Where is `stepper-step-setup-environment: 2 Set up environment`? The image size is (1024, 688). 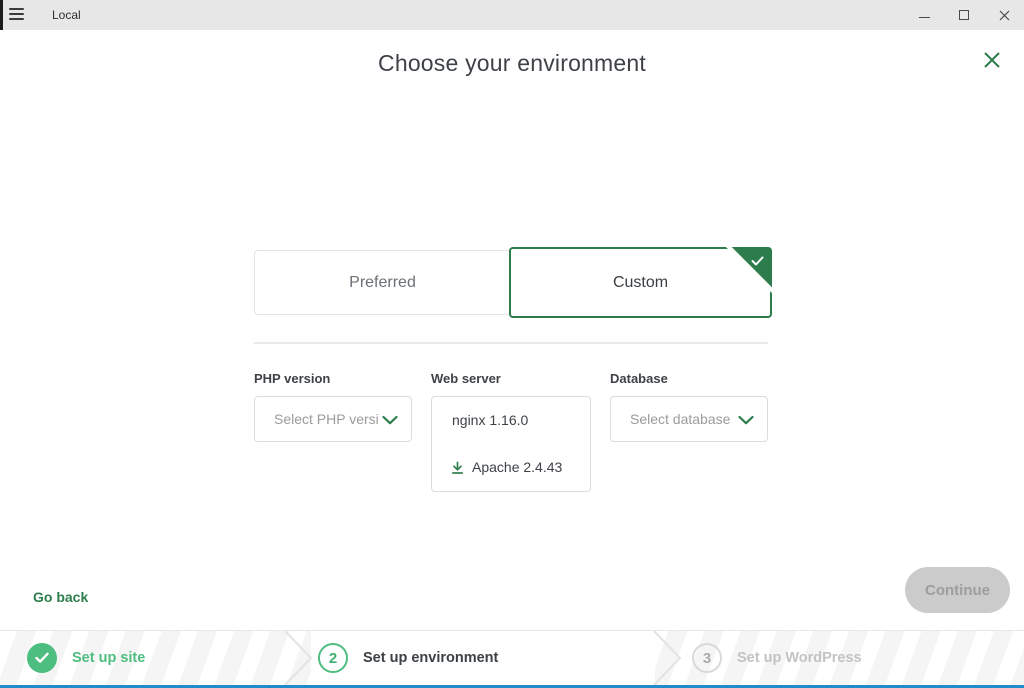 stepper-step-setup-environment: 2 Set up environment is located at coordinates (408, 658).